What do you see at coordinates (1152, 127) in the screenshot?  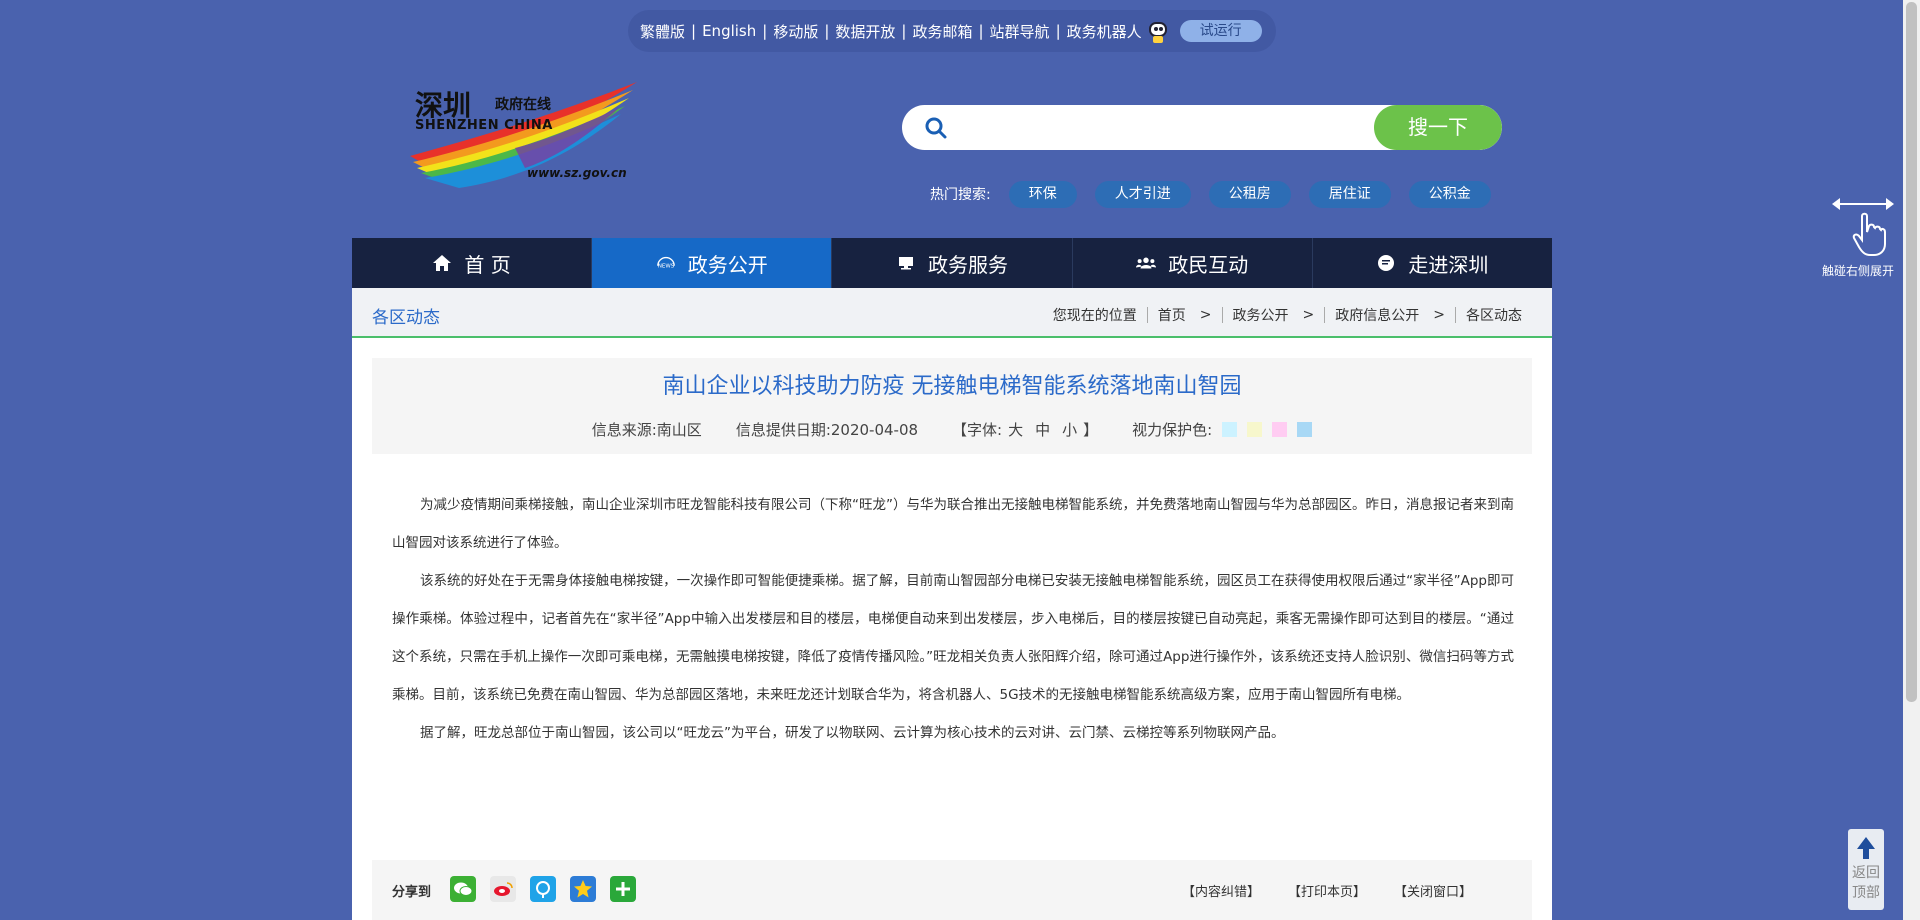 I see `search-input` at bounding box center [1152, 127].